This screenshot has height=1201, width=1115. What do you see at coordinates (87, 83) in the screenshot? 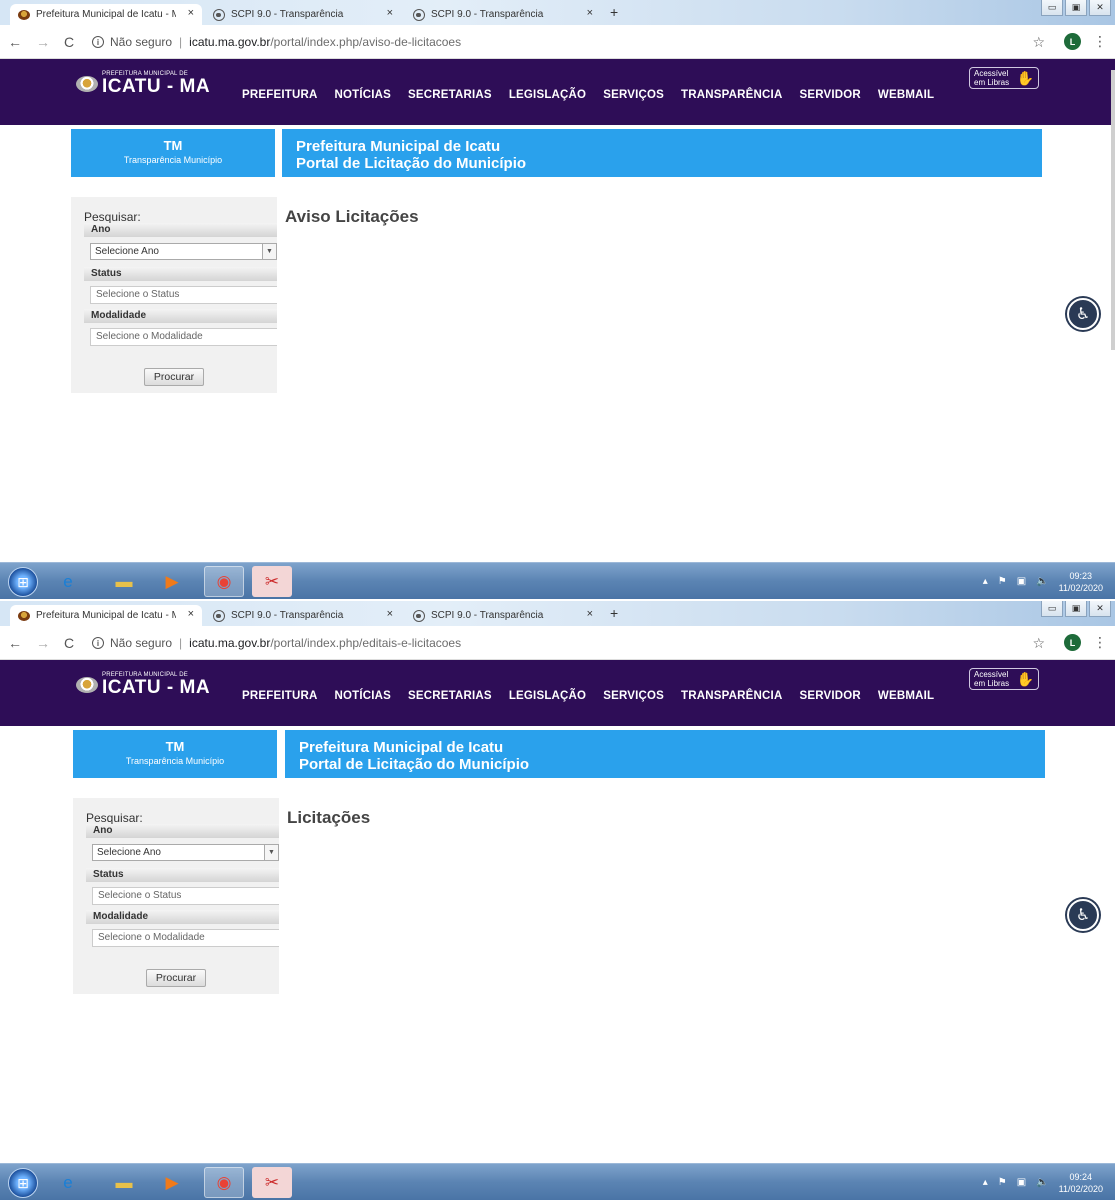
I see `brasao-icon` at bounding box center [87, 83].